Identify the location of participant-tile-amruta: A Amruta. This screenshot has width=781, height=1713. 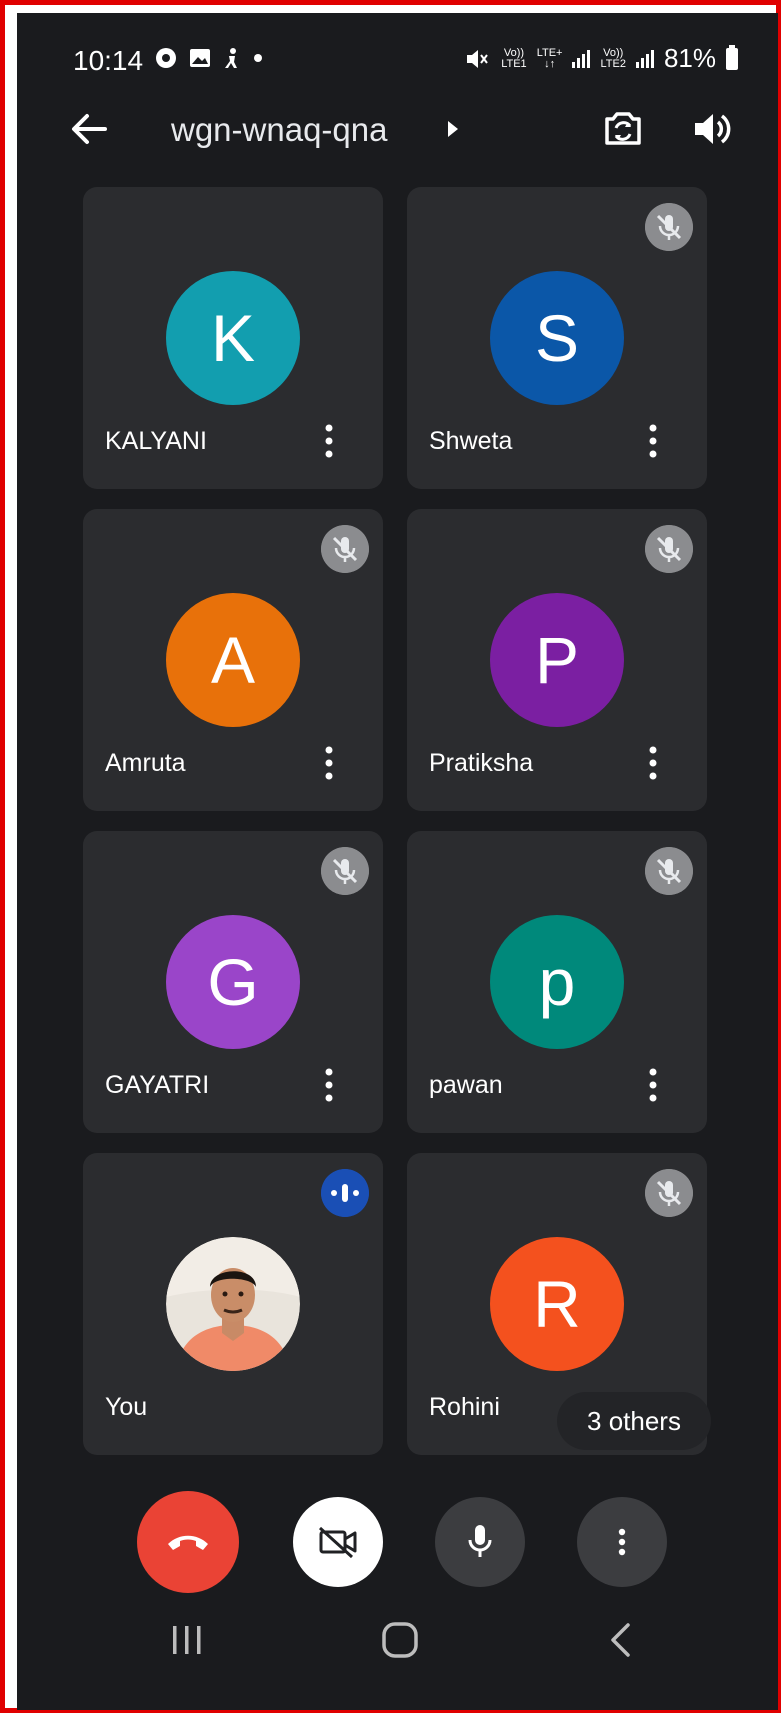
(233, 660).